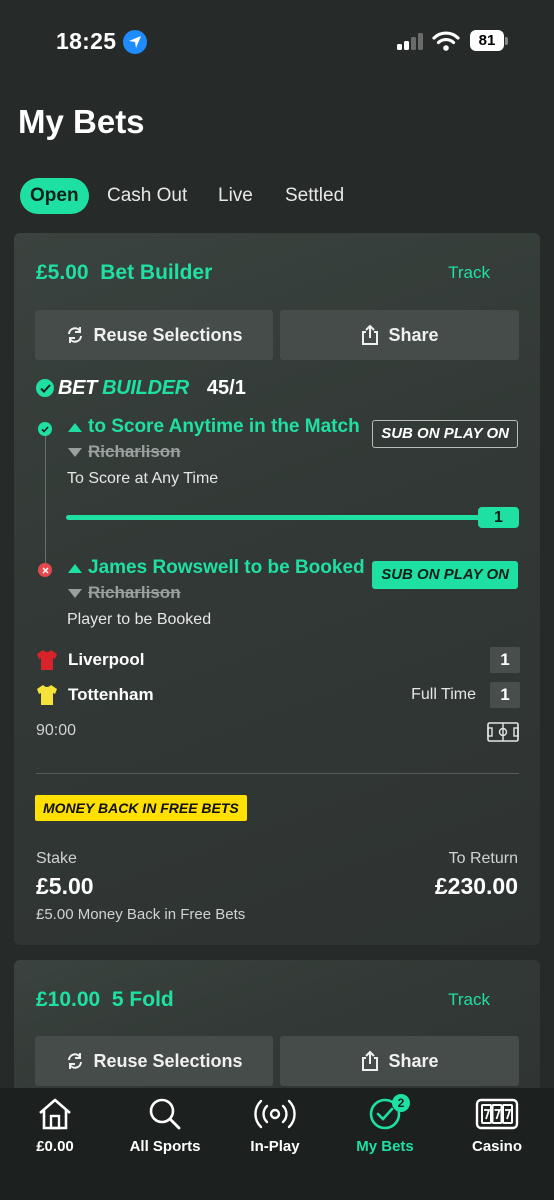 The height and width of the screenshot is (1200, 554). I want to click on pitch-icon, so click(503, 732).